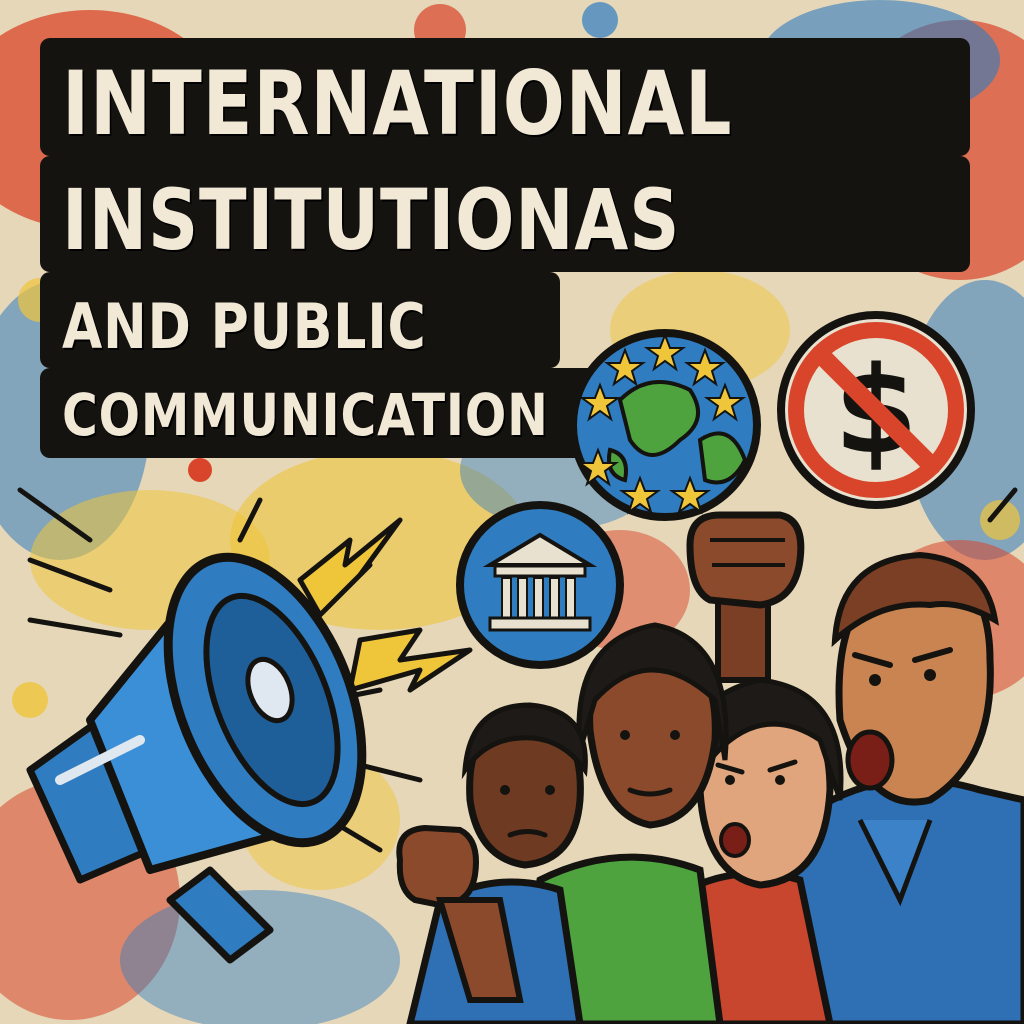 Image resolution: width=1024 pixels, height=1024 pixels. What do you see at coordinates (876, 410) in the screenshot?
I see `no-dollar-icon: $` at bounding box center [876, 410].